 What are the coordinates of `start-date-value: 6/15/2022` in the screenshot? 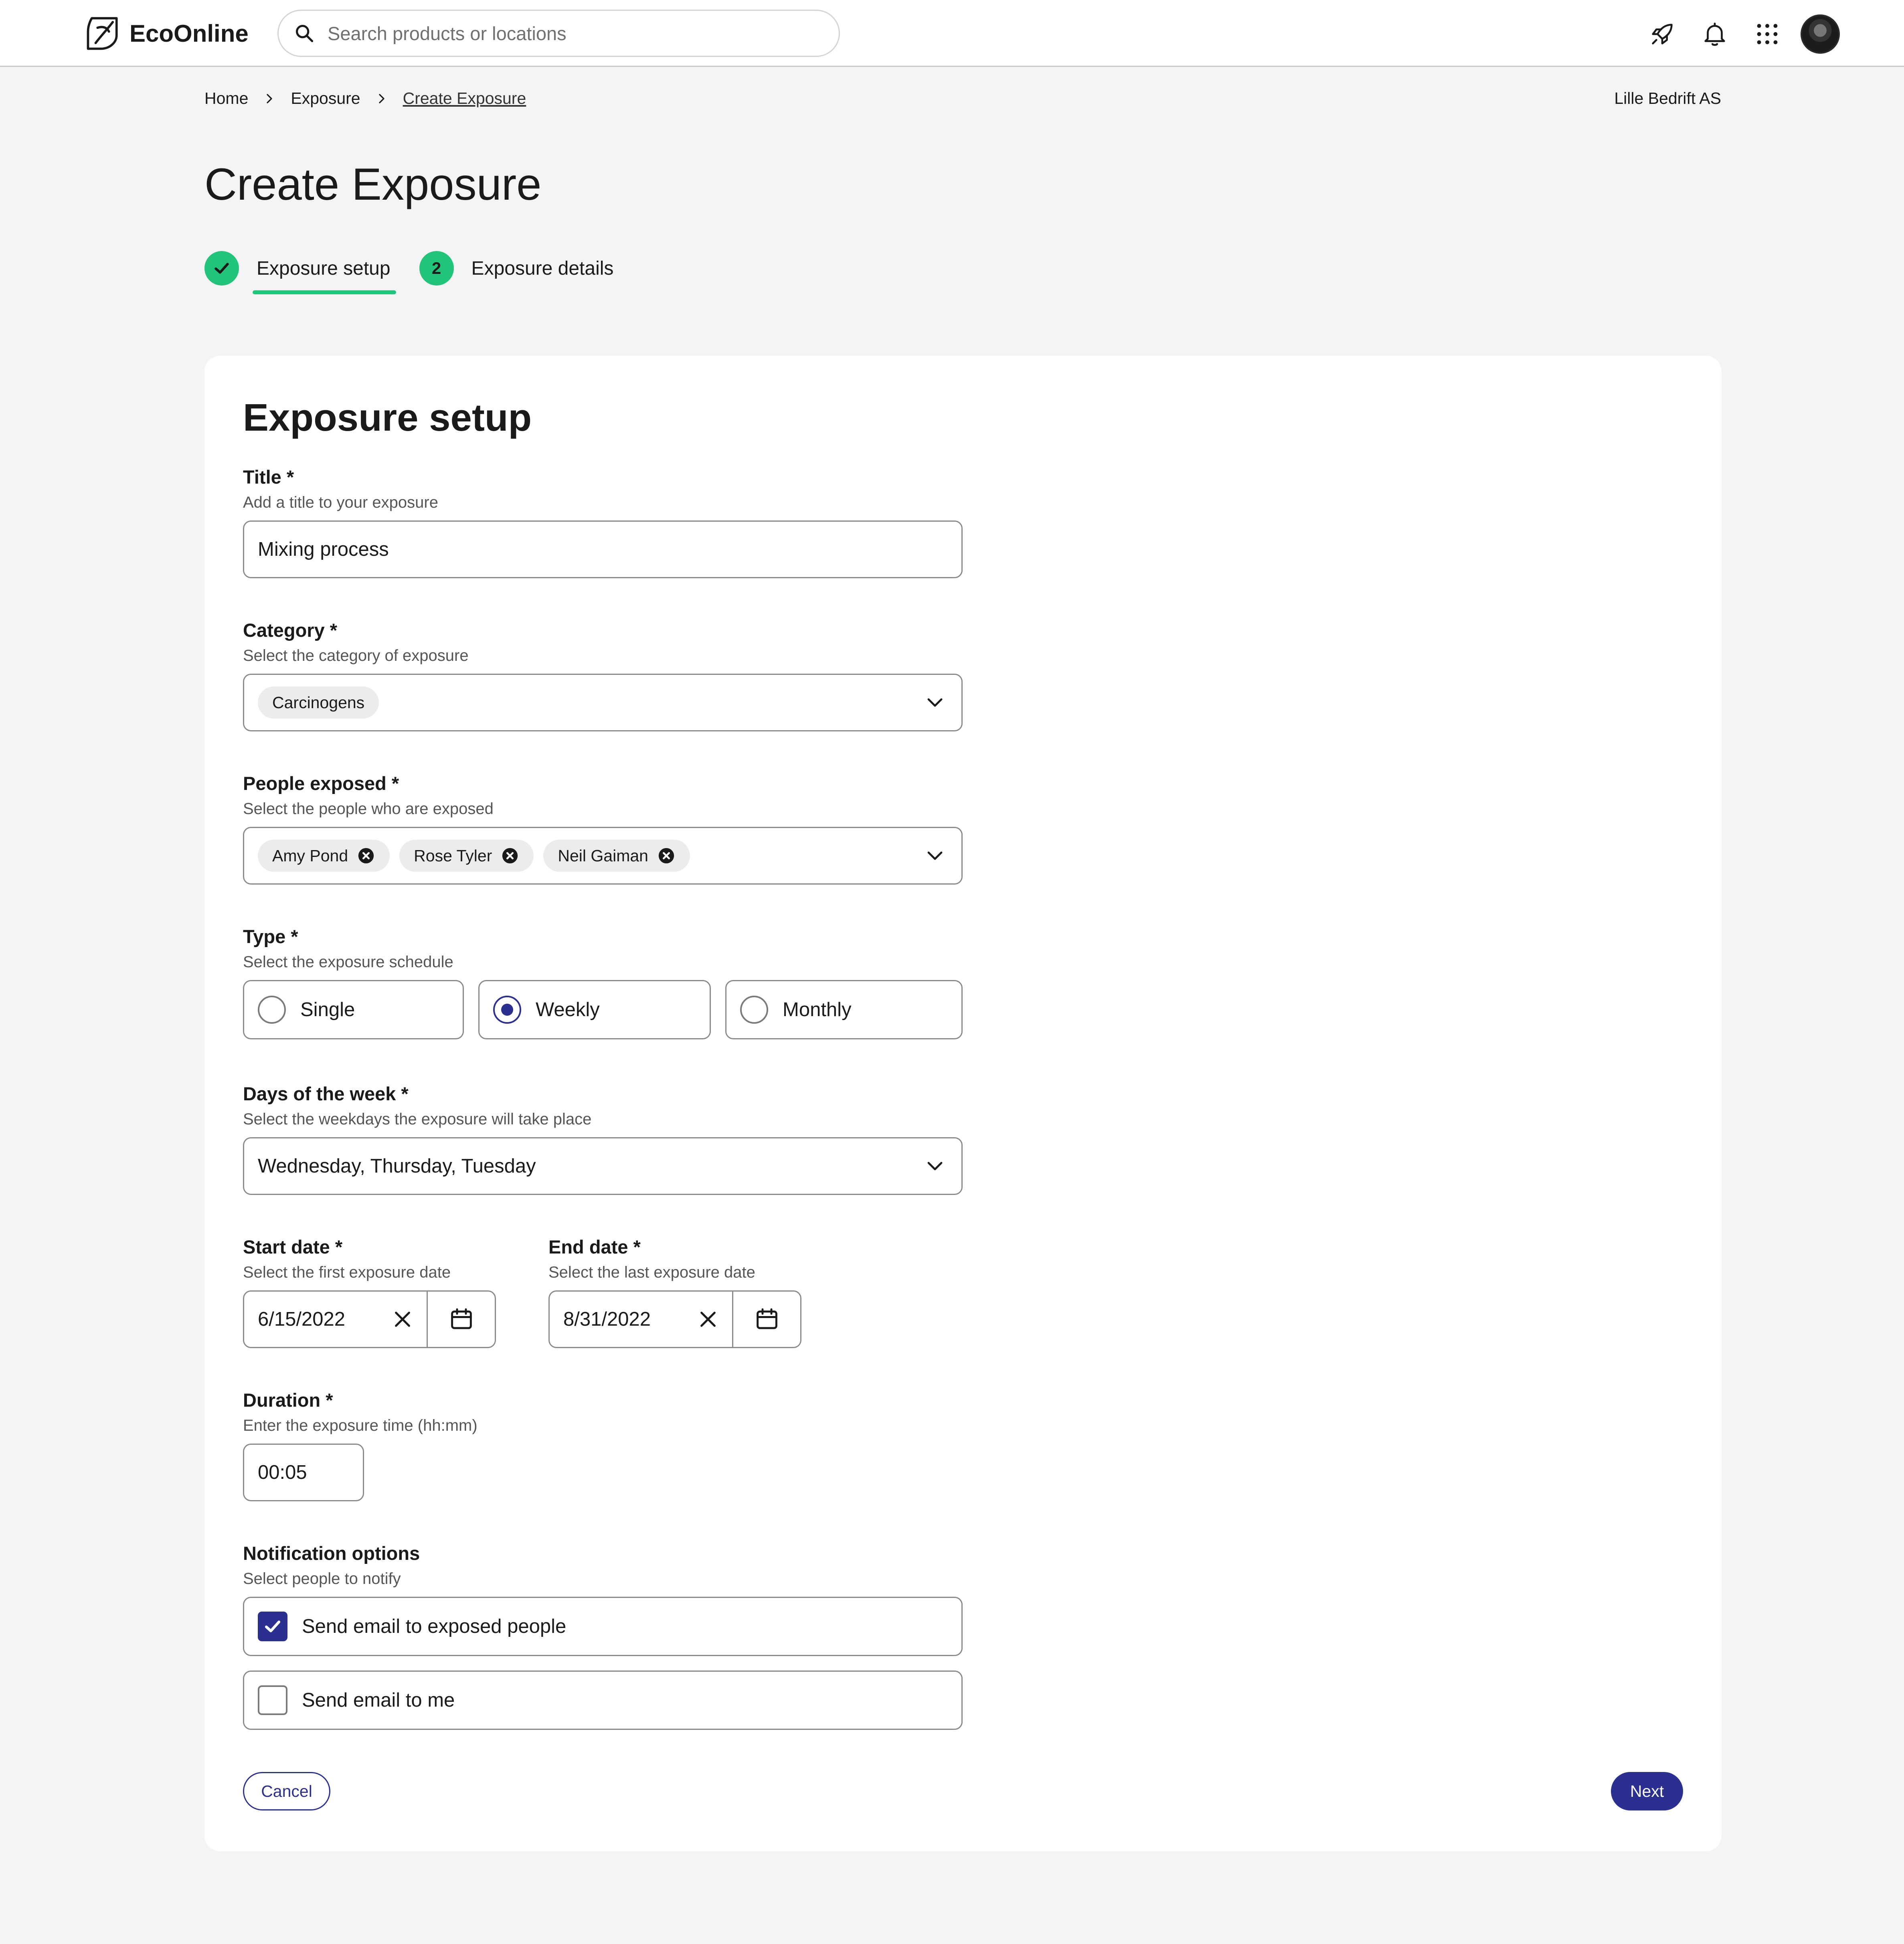 It's located at (301, 1319).